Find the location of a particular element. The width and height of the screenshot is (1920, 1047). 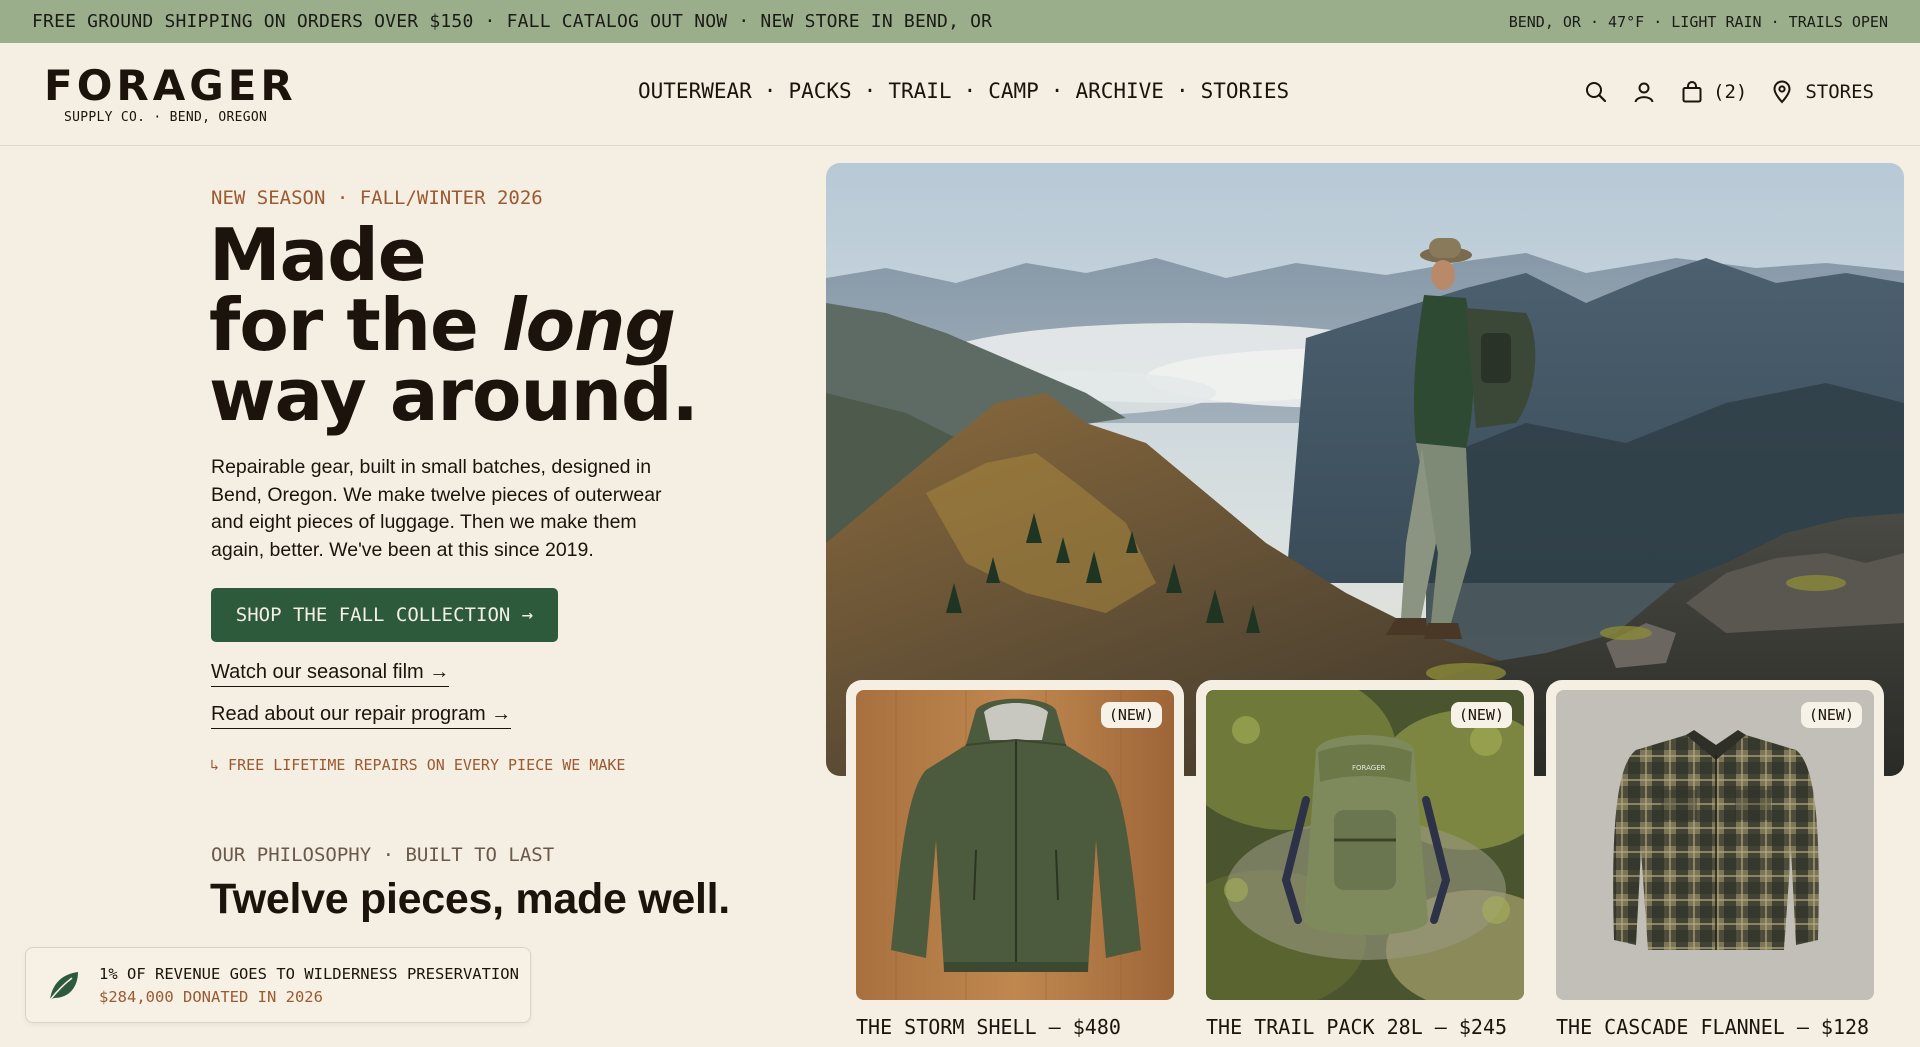

hero-headline: Made for the long way around. is located at coordinates (489, 325).